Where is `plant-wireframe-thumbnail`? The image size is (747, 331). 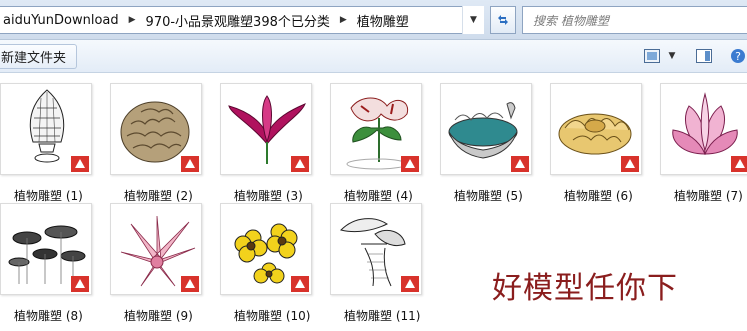
plant-wireframe-thumbnail is located at coordinates (376, 249).